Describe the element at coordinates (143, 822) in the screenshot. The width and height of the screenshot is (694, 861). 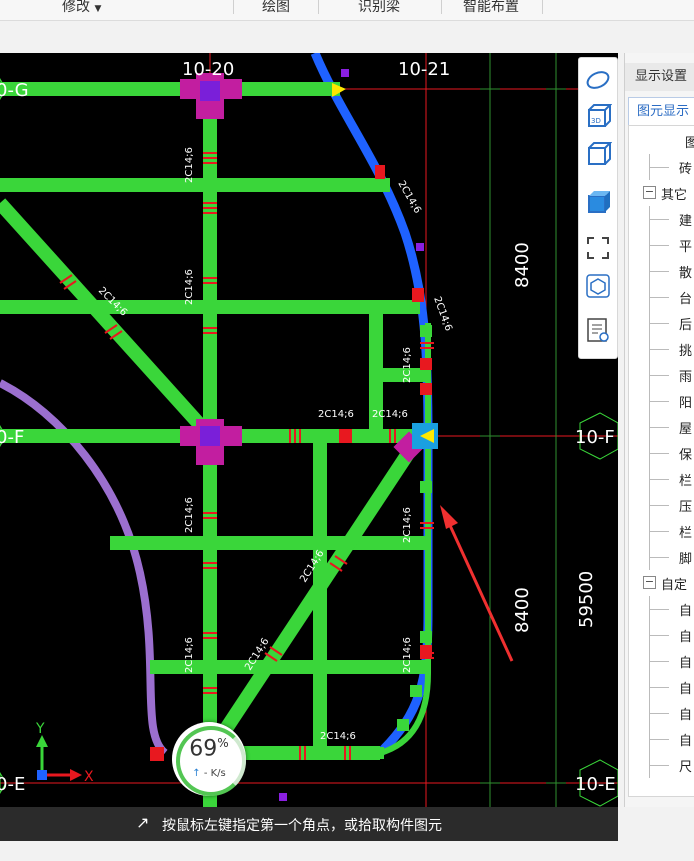
I see `select-cursor-icon: ↗` at that location.